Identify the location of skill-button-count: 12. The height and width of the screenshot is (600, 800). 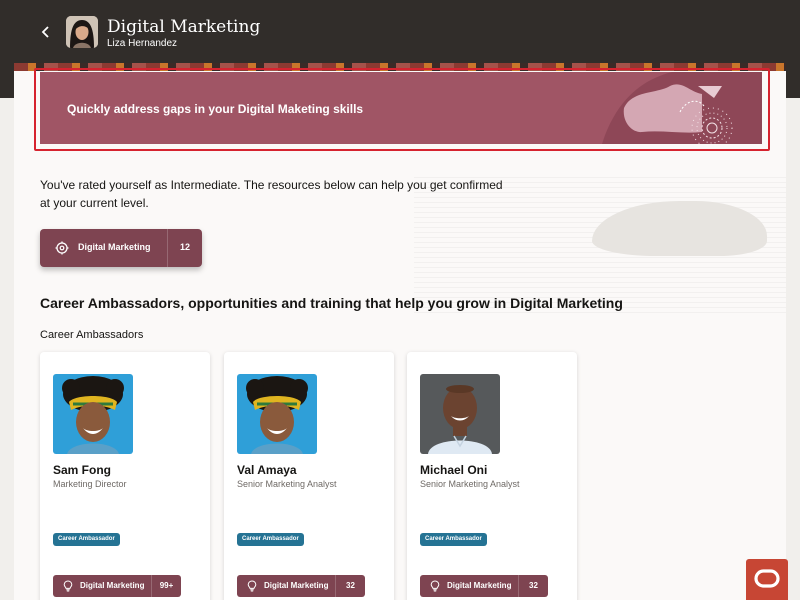
(184, 247).